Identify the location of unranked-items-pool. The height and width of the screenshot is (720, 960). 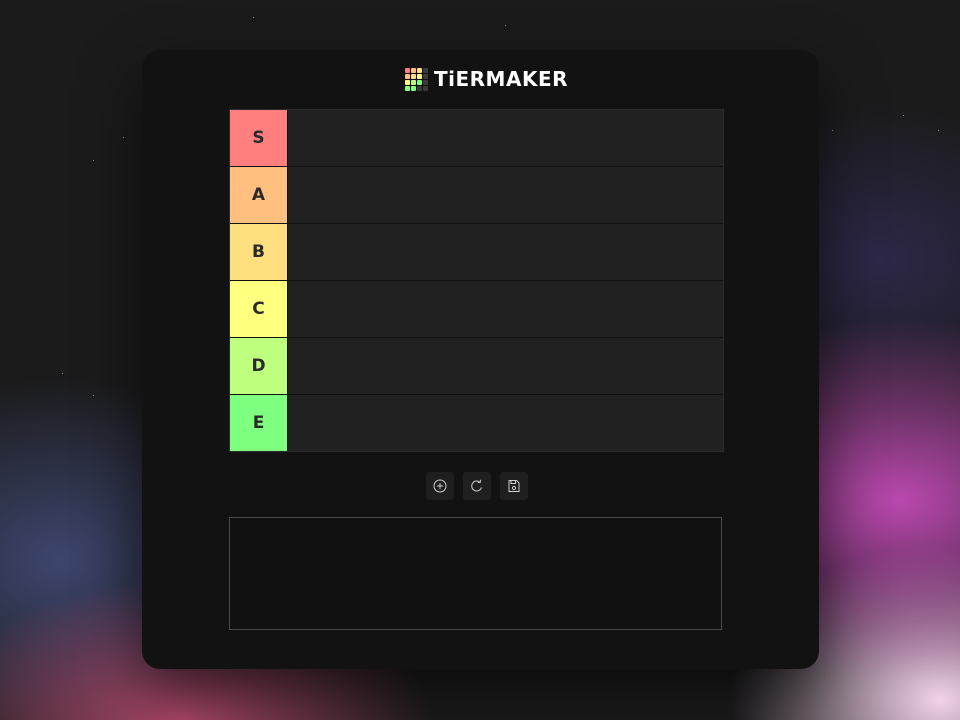
(475, 573).